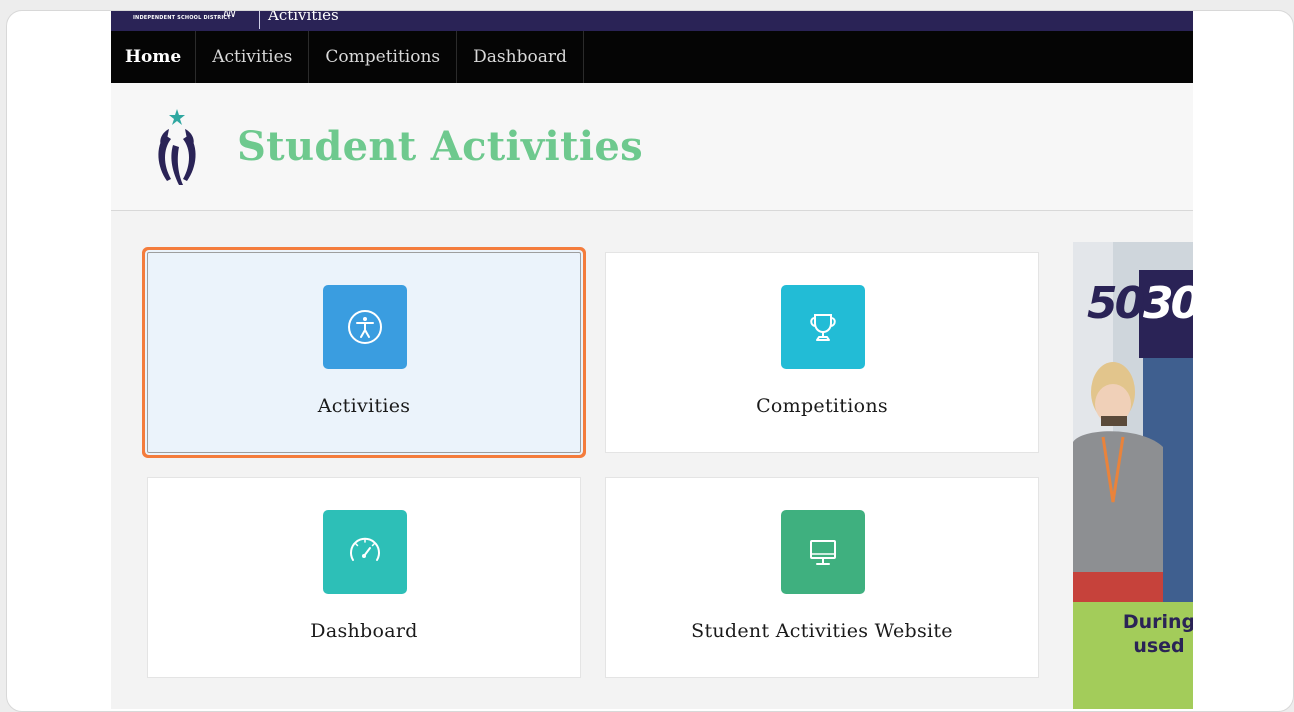  What do you see at coordinates (822, 631) in the screenshot?
I see `tile-label: Student Activities Website` at bounding box center [822, 631].